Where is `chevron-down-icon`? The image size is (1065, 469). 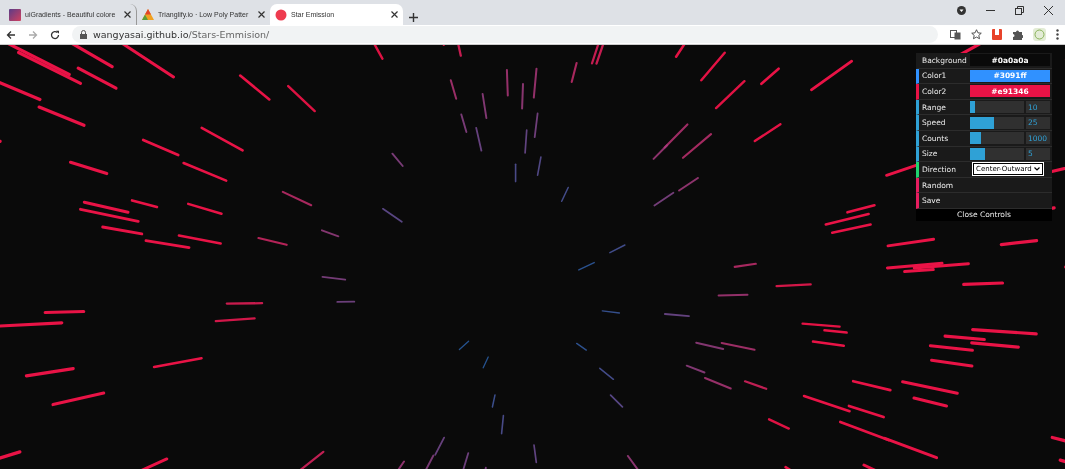 chevron-down-icon is located at coordinates (1036, 169).